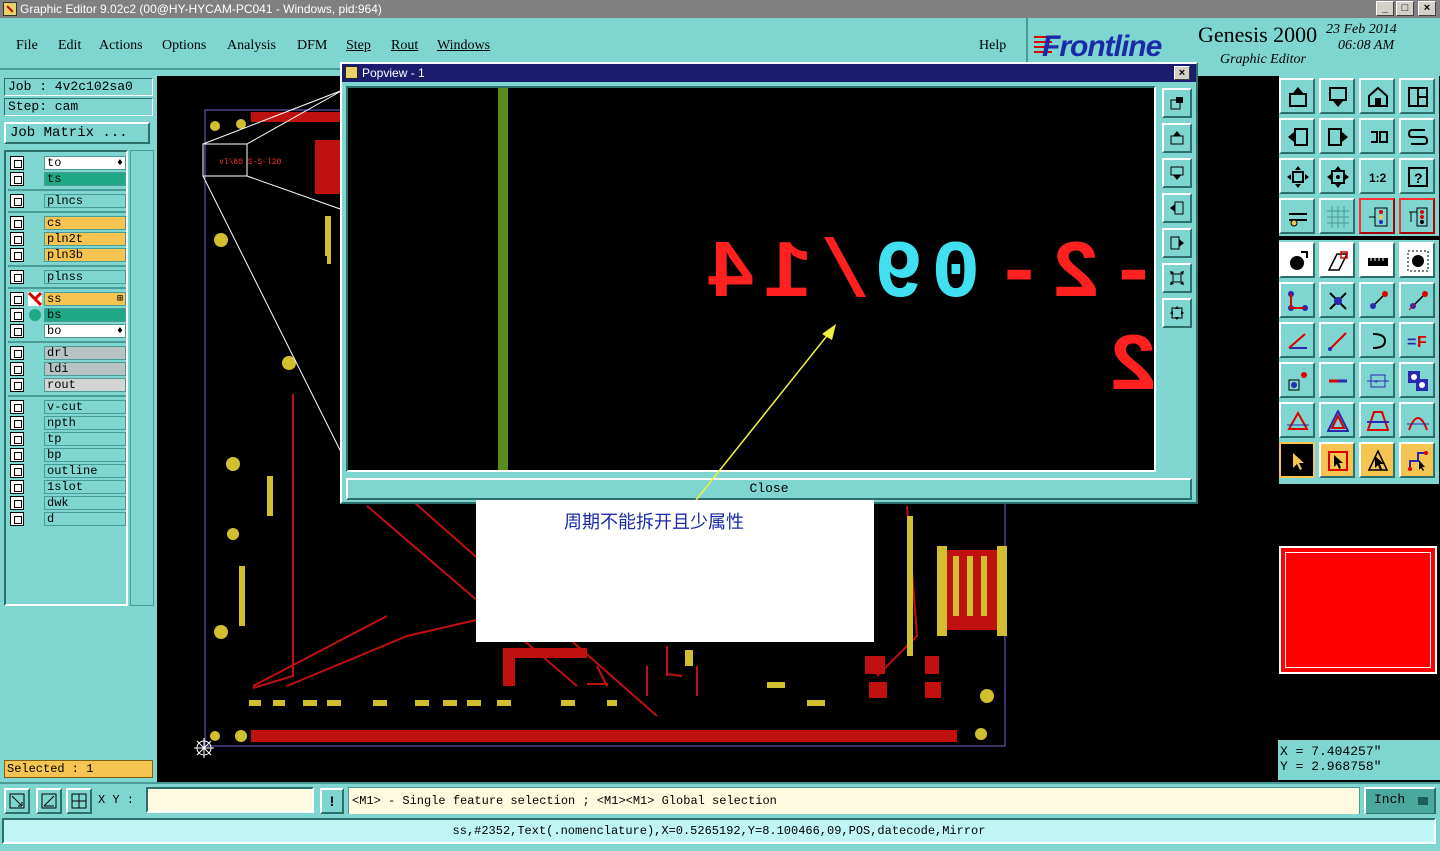 The width and height of the screenshot is (1440, 851). Describe the element at coordinates (67, 369) in the screenshot. I see `layer-row-ldi: ldi` at that location.